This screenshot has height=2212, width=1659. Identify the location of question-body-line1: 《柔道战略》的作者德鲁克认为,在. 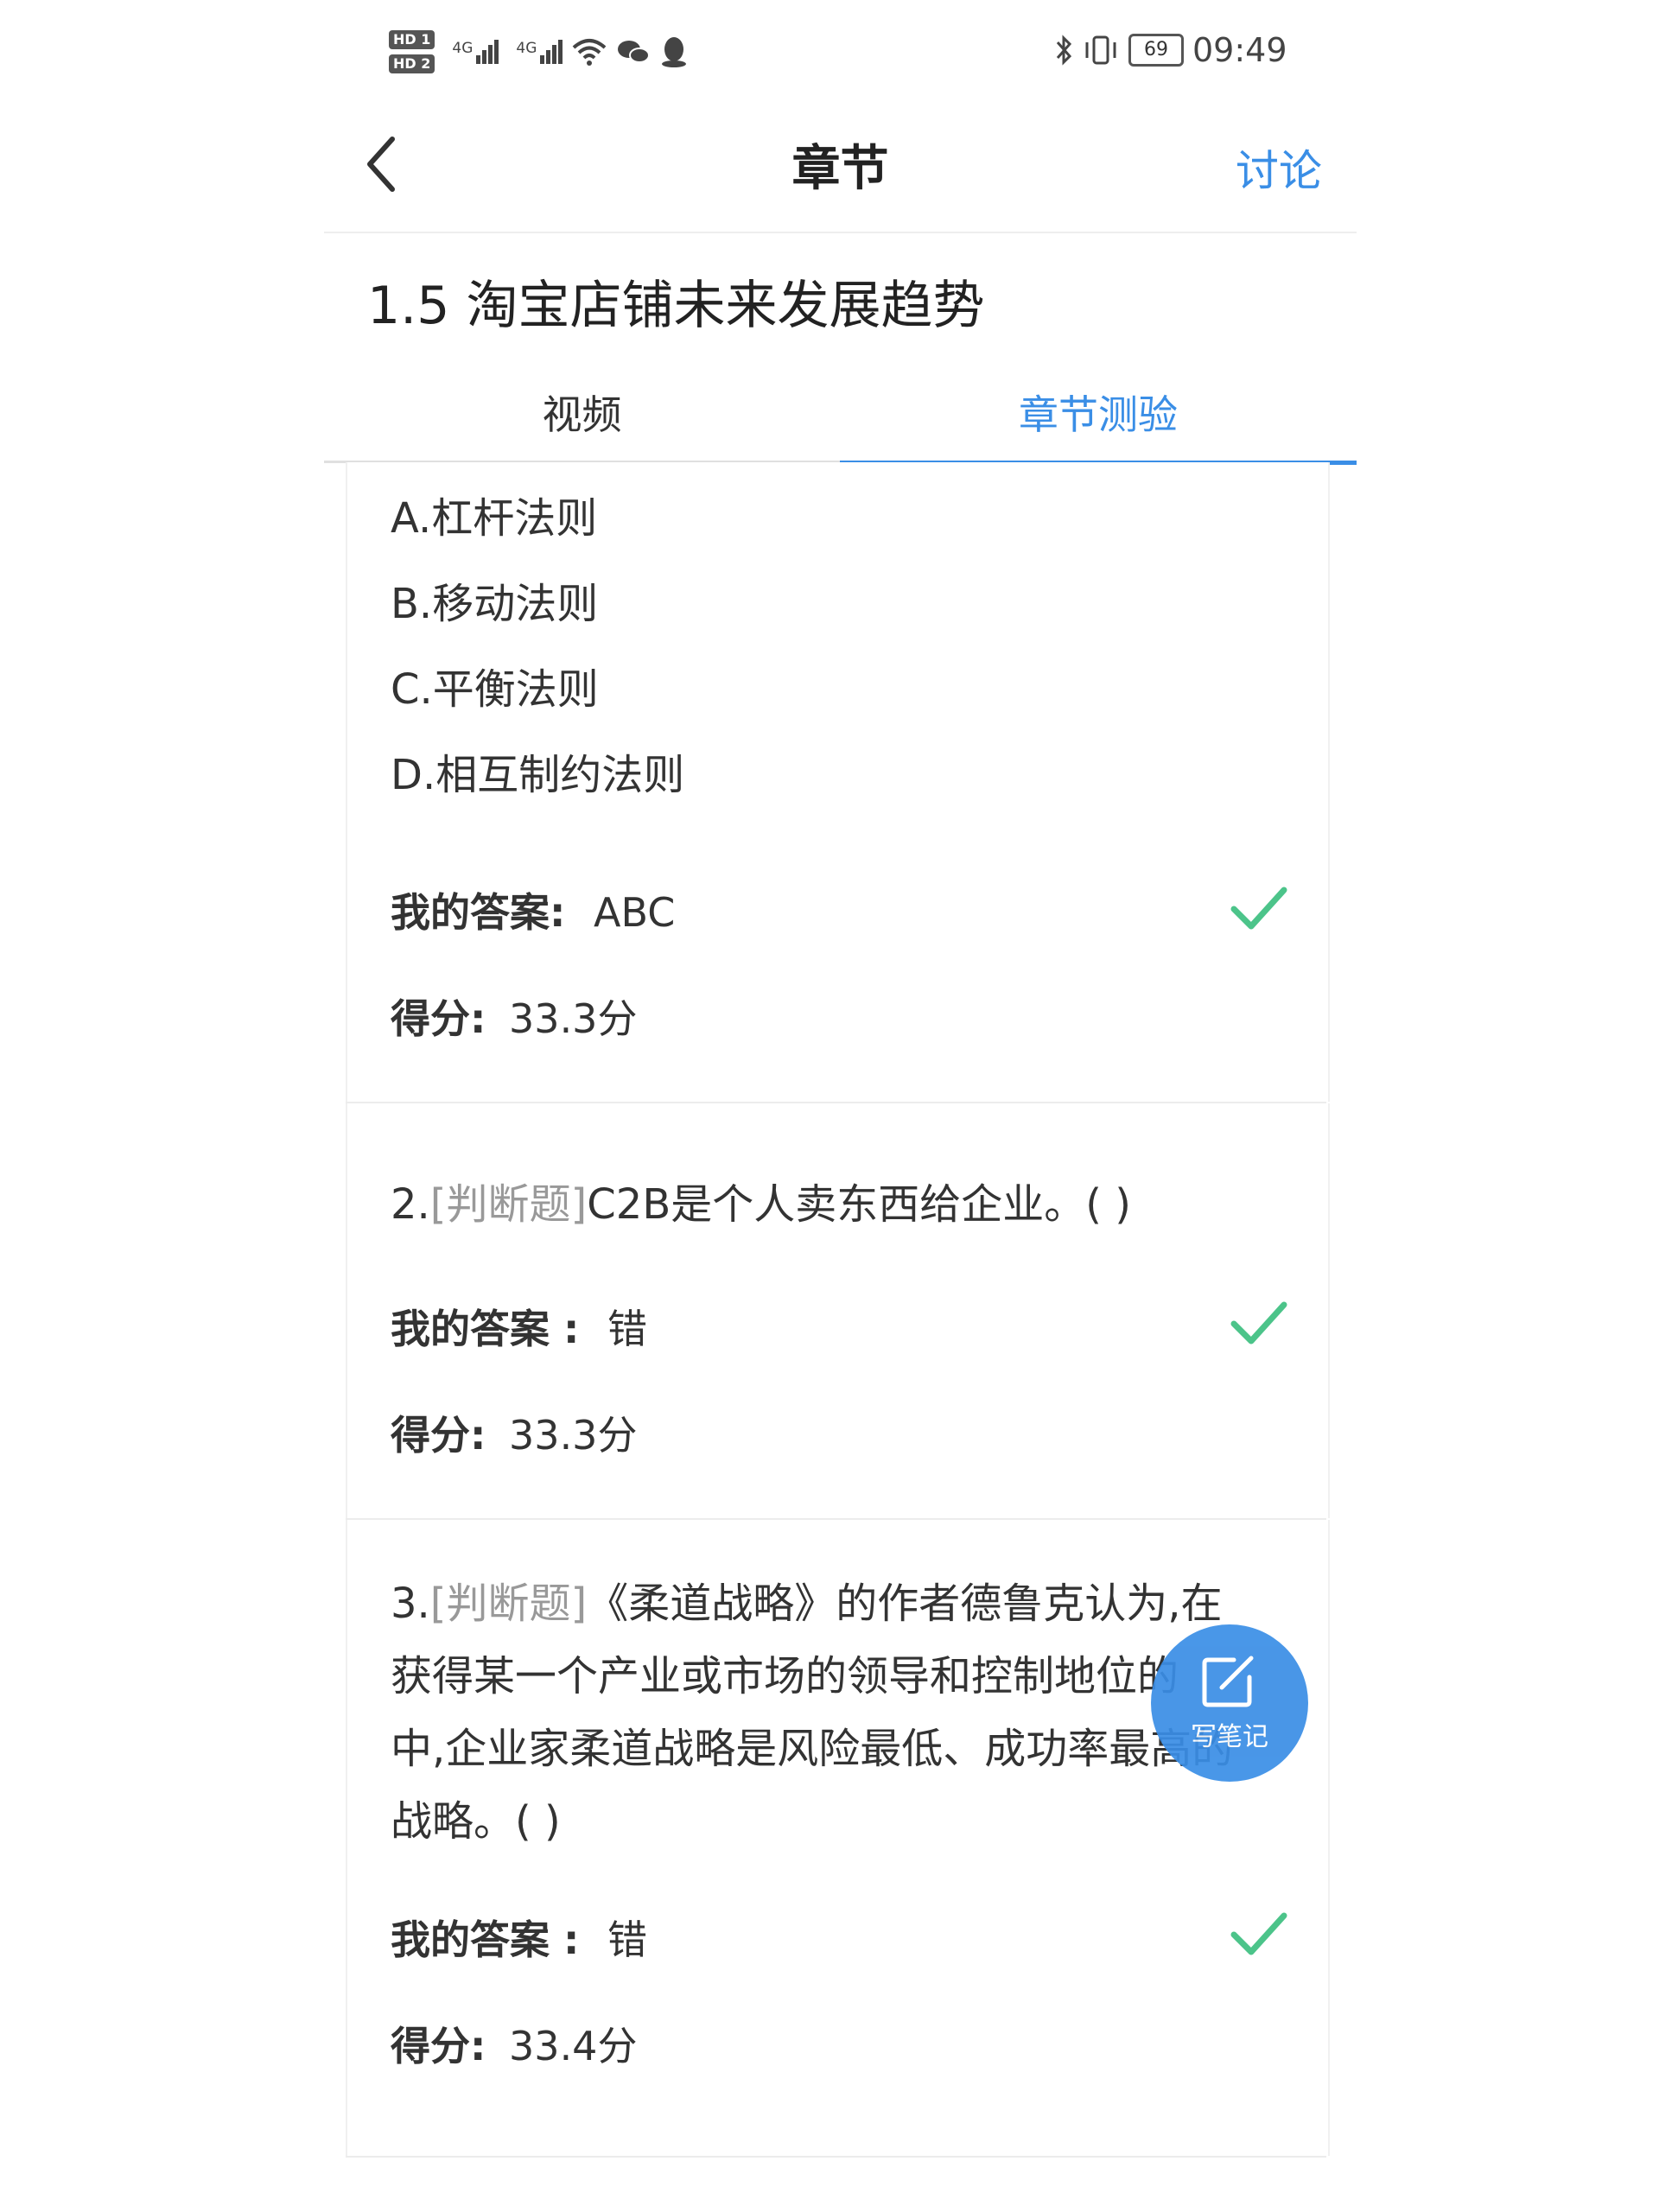
(905, 1604).